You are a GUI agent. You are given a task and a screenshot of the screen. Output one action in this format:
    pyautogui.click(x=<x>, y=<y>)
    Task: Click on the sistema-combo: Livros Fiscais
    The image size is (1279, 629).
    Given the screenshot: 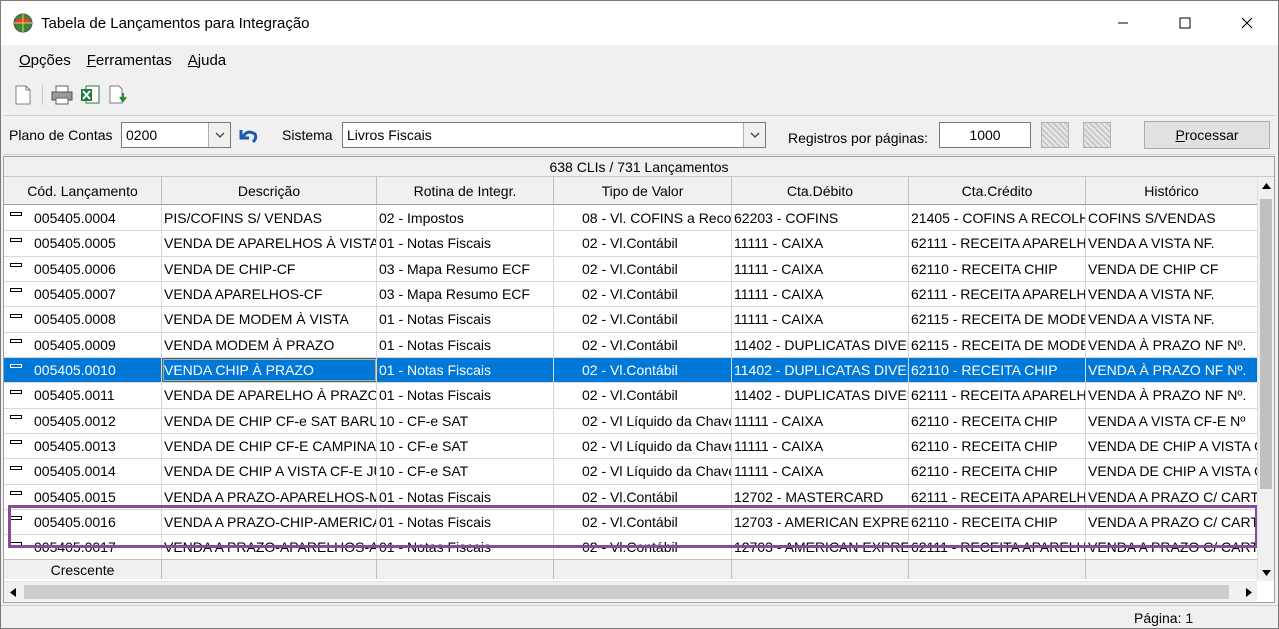 What is the action you would take?
    pyautogui.click(x=554, y=135)
    